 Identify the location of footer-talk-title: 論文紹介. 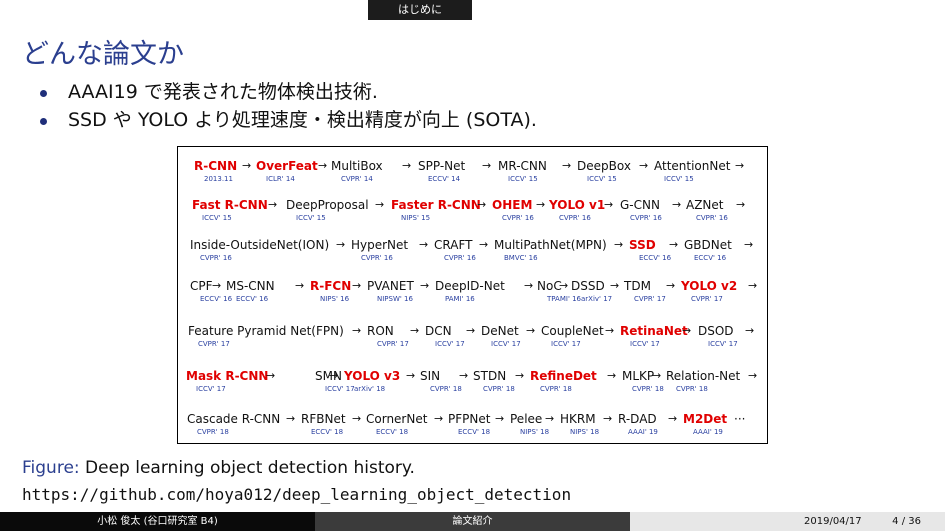
(472, 521).